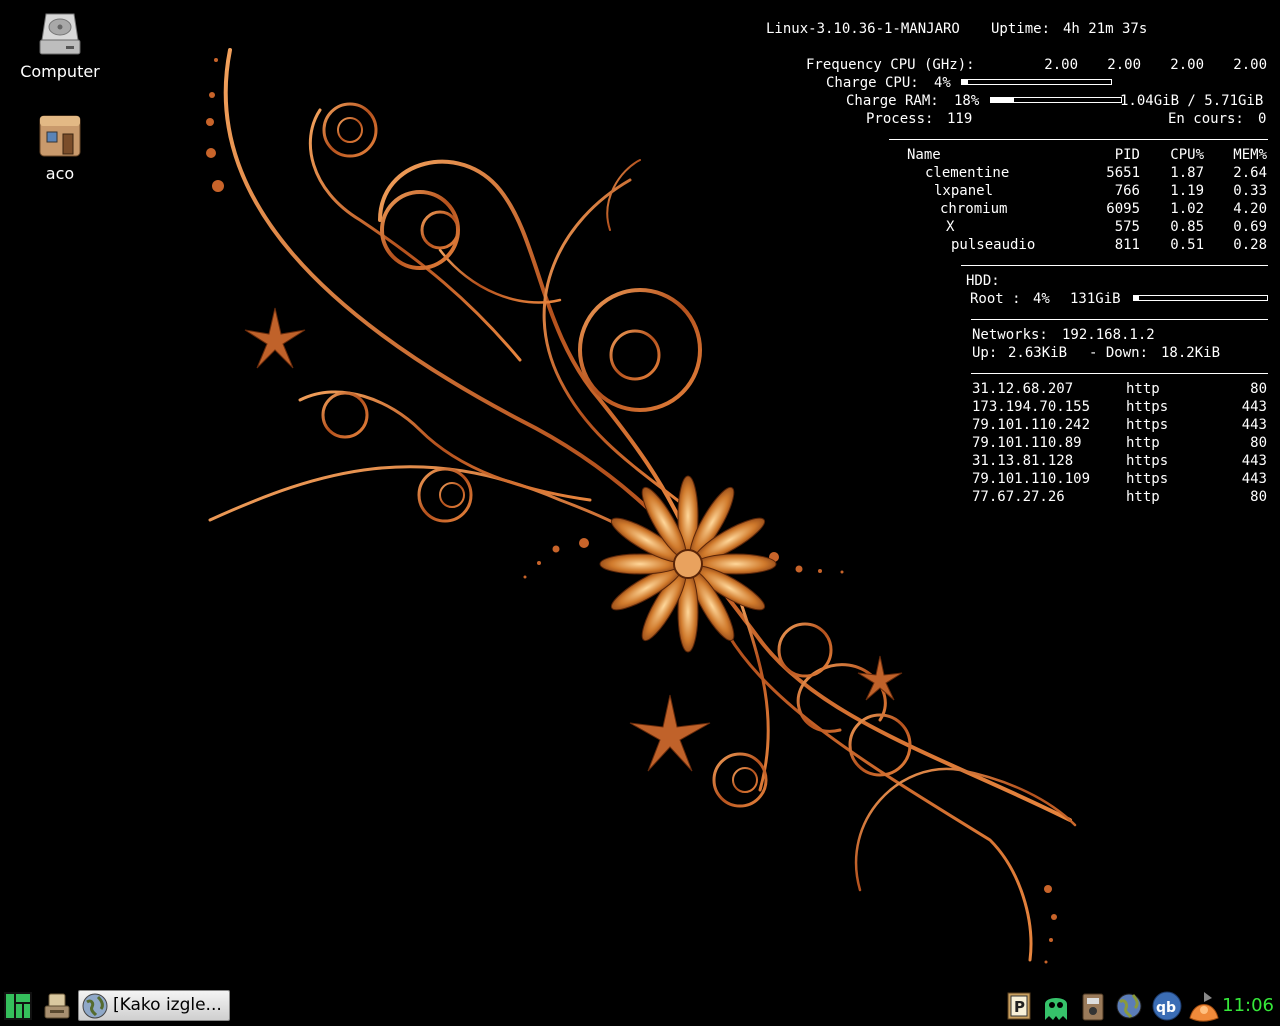  I want to click on qbittorrent-icon: qb, so click(1167, 1006).